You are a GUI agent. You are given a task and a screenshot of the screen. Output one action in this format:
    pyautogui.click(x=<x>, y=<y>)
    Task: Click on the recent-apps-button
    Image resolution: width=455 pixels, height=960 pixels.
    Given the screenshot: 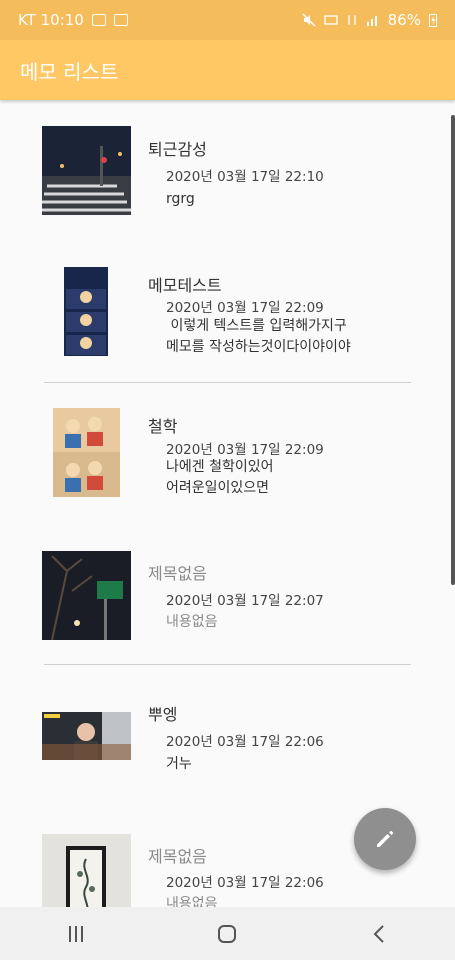 What is the action you would take?
    pyautogui.click(x=76, y=934)
    